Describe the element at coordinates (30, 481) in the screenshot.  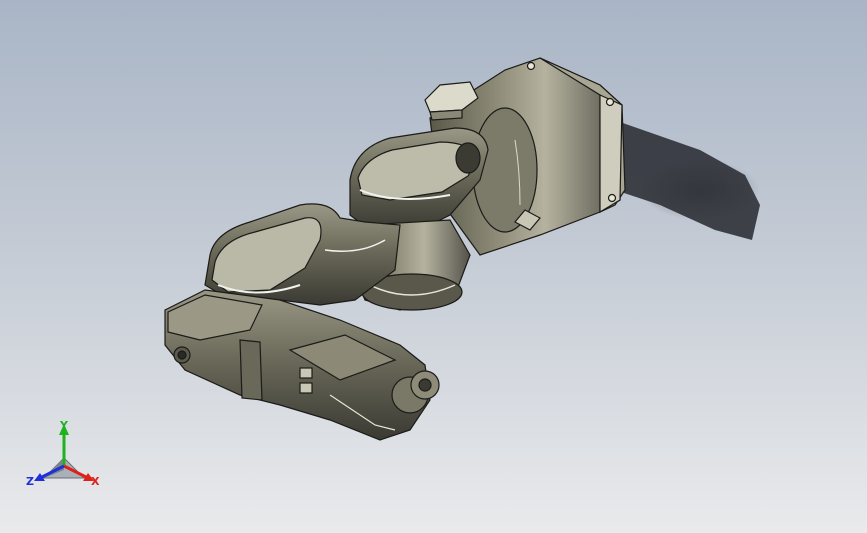
I see `triad-z-label: Z` at that location.